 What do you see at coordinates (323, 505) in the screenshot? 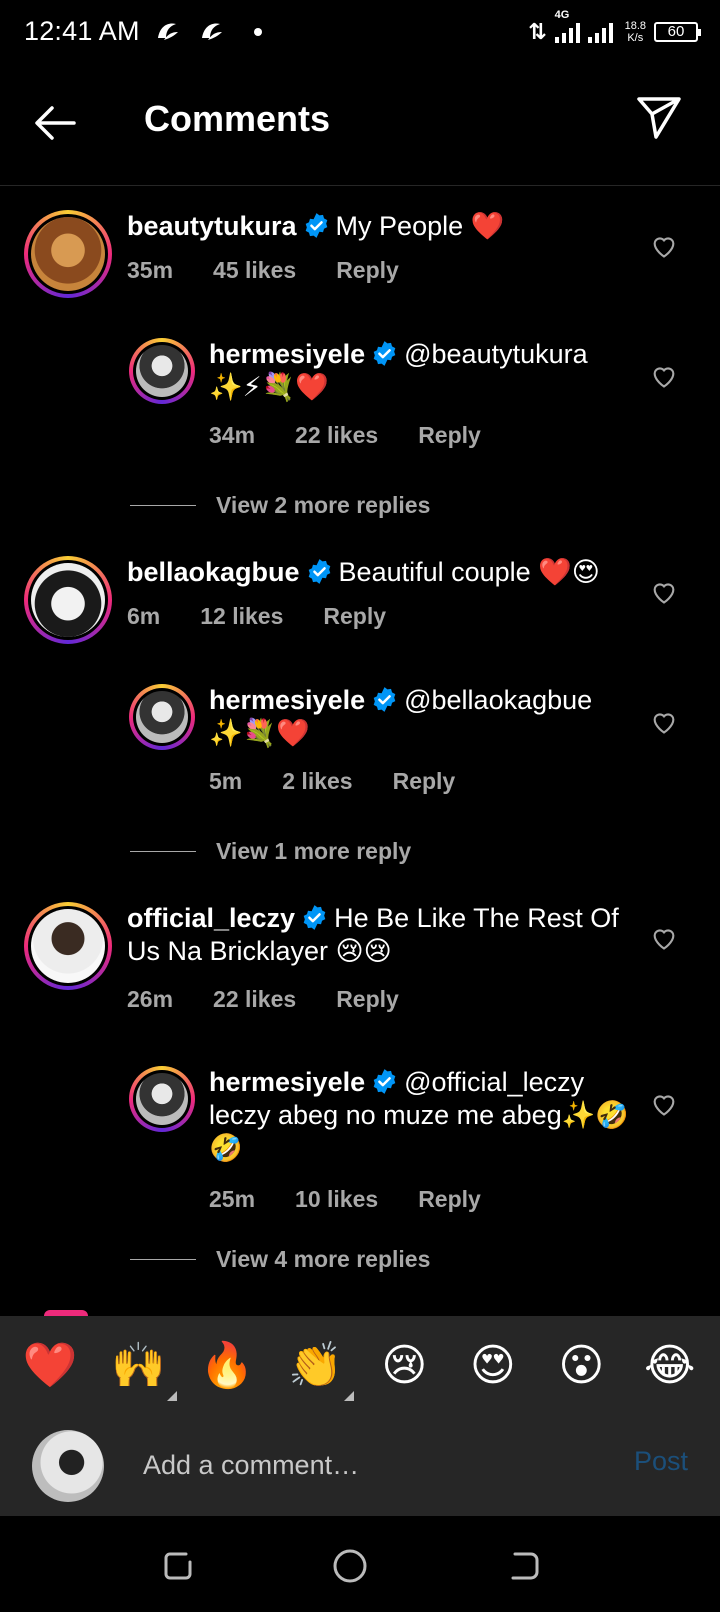
I see `view-more-label: View 2 more replies` at bounding box center [323, 505].